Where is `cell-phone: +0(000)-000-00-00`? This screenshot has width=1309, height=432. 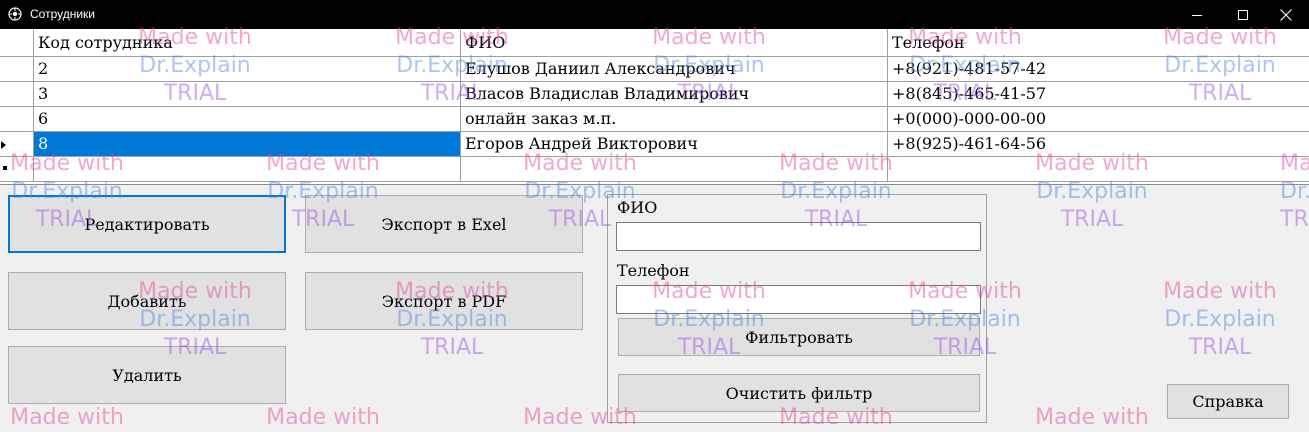 cell-phone: +0(000)-000-00-00 is located at coordinates (1098, 119).